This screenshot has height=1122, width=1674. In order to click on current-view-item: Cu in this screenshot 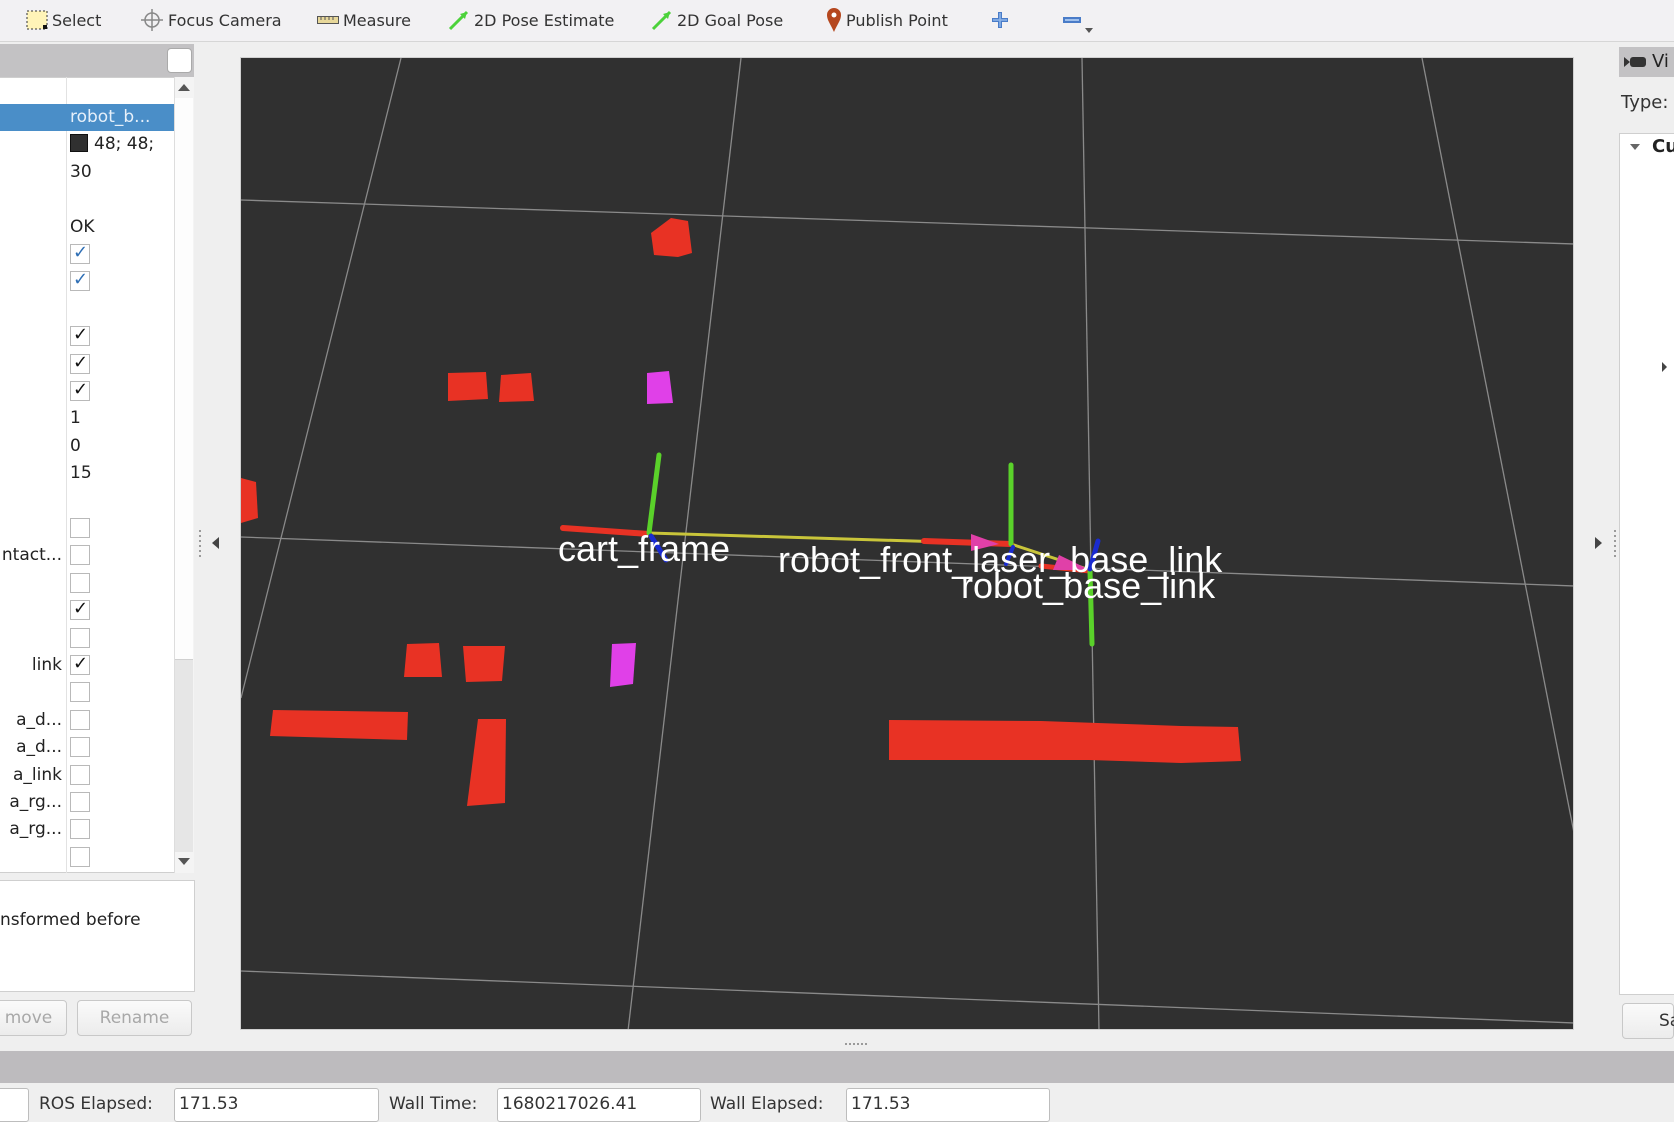, I will do `click(1663, 146)`.